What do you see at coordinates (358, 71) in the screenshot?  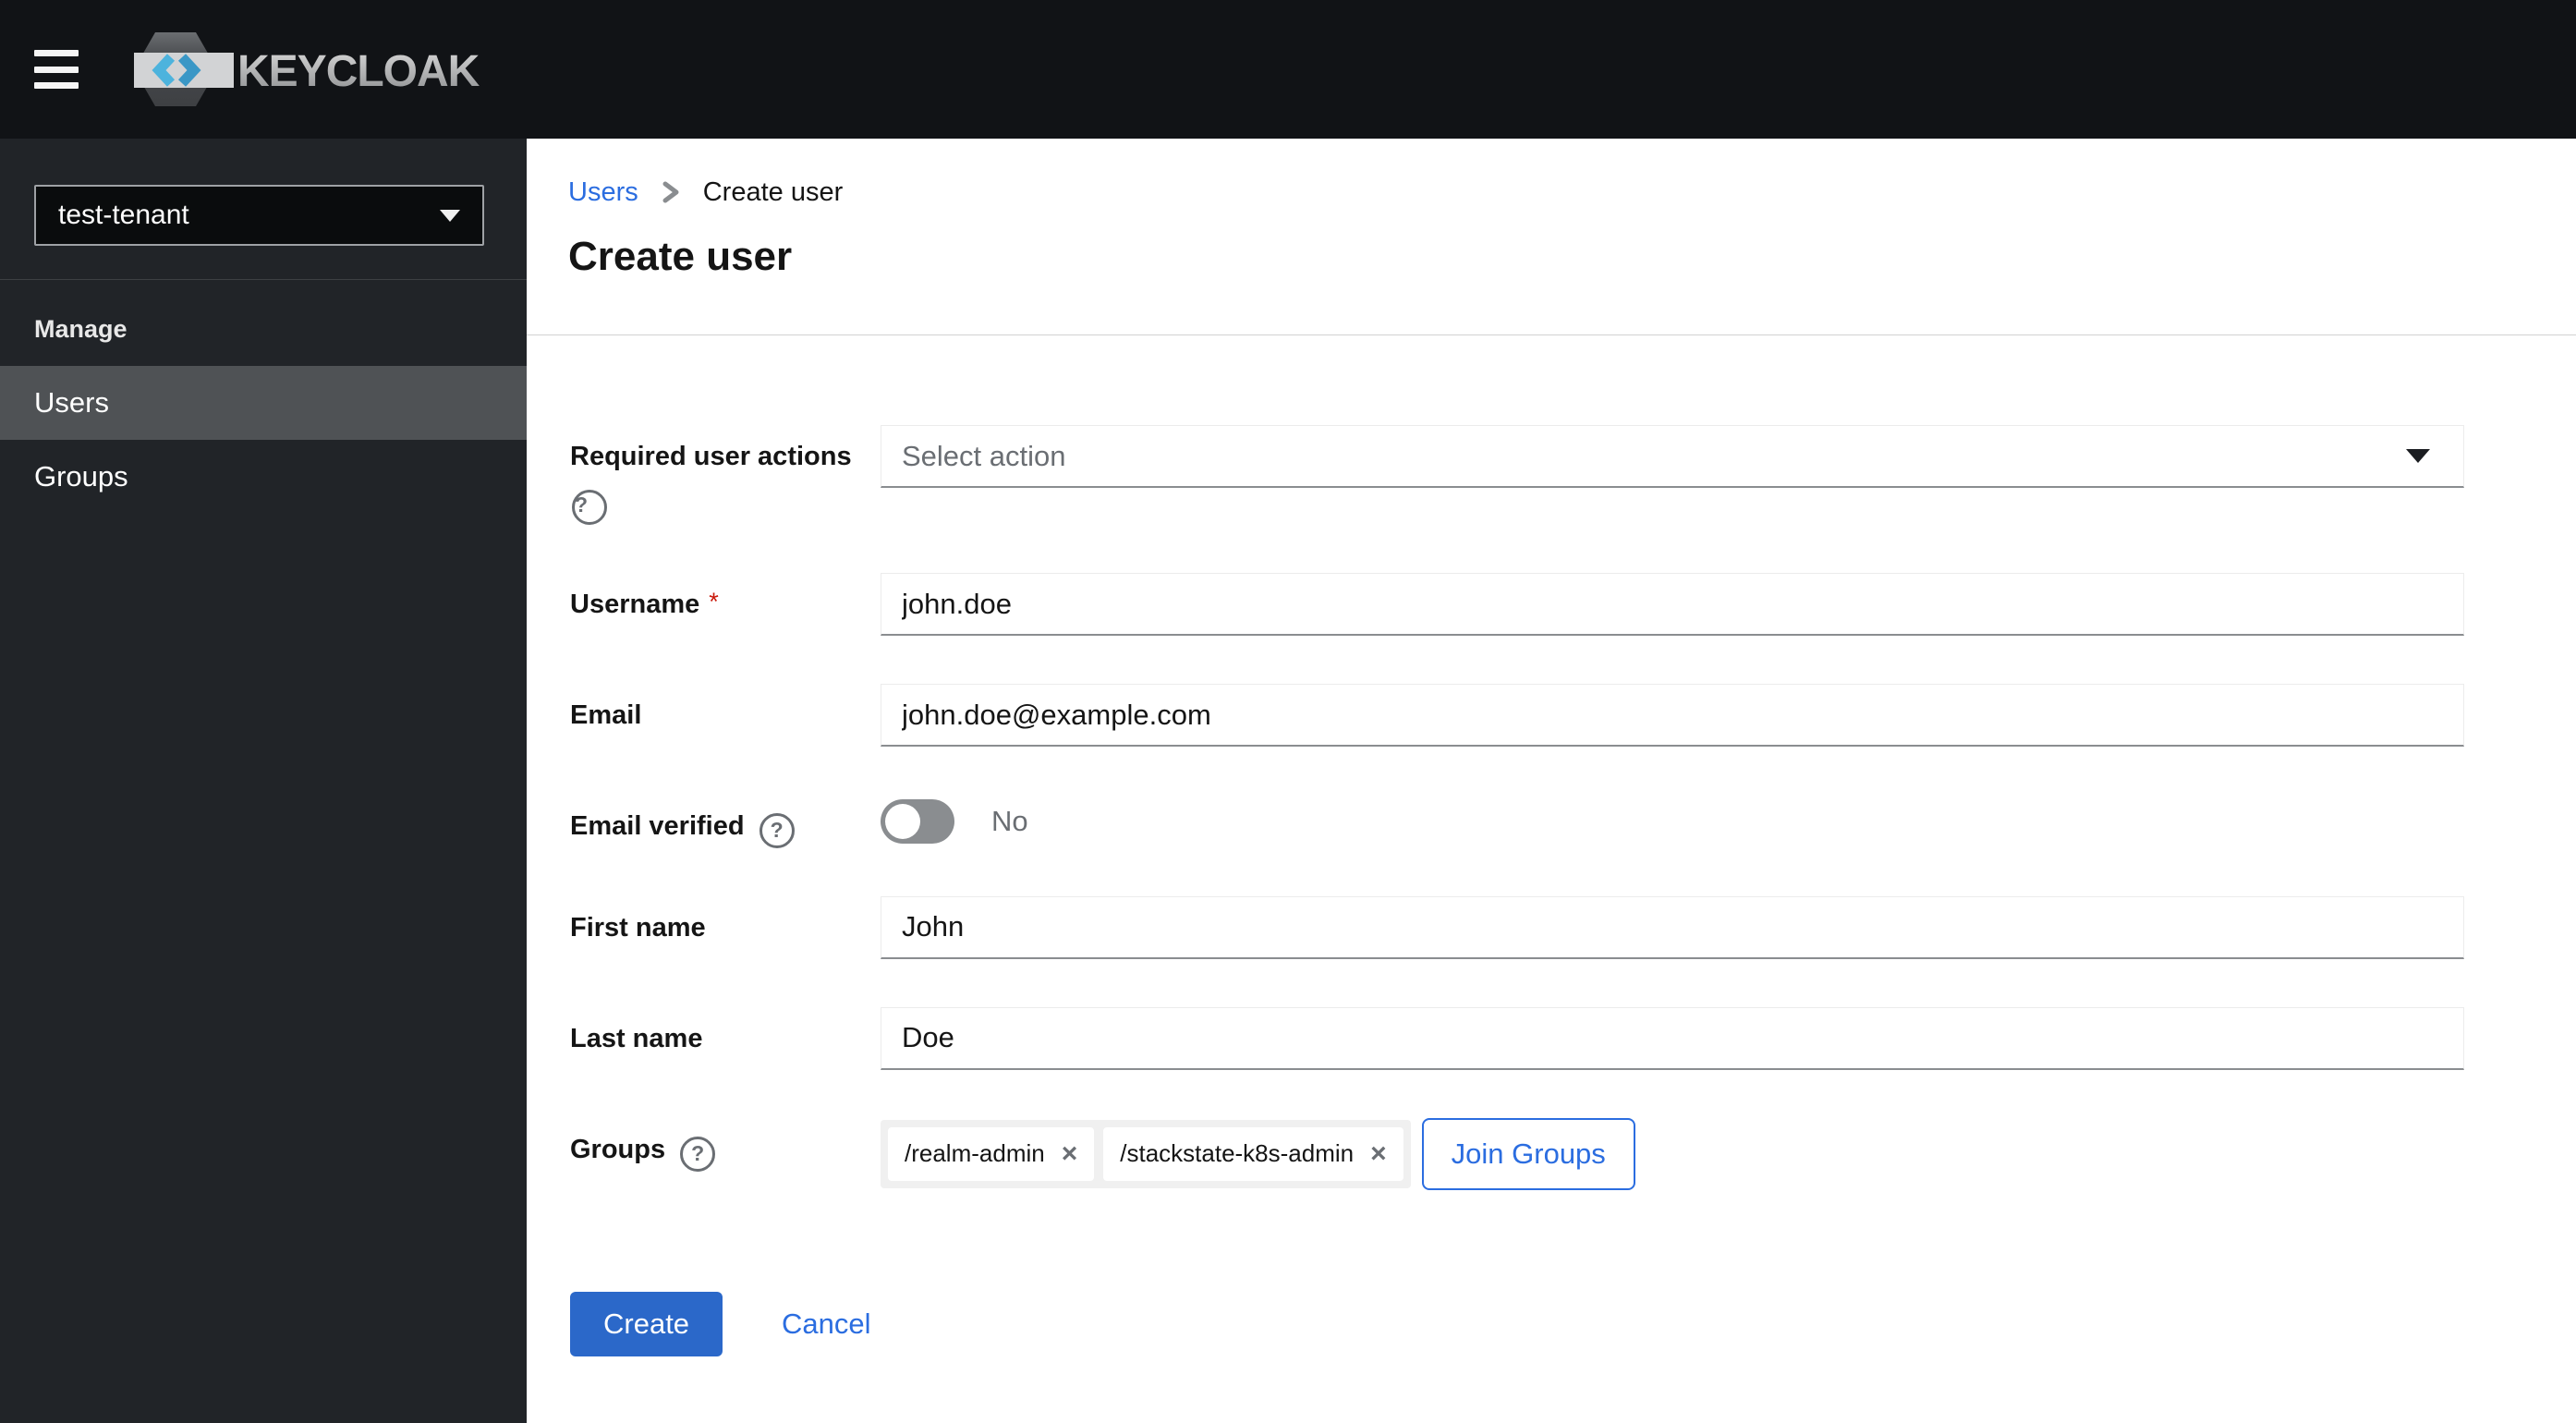 I see `keycloak-logo-text: KEYCLOAK` at bounding box center [358, 71].